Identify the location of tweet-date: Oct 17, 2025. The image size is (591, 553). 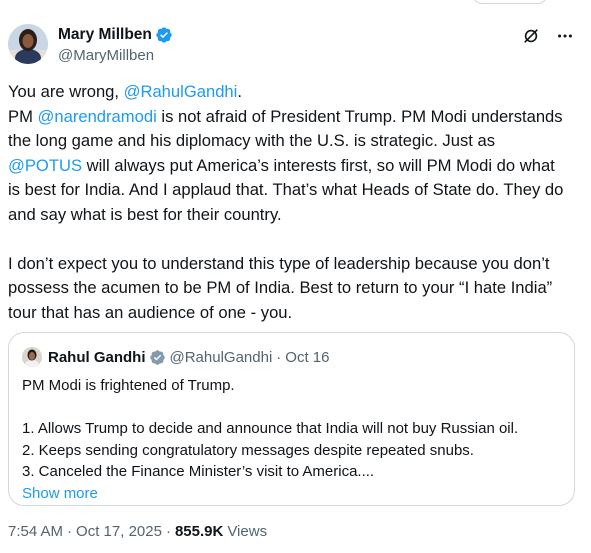
(119, 531).